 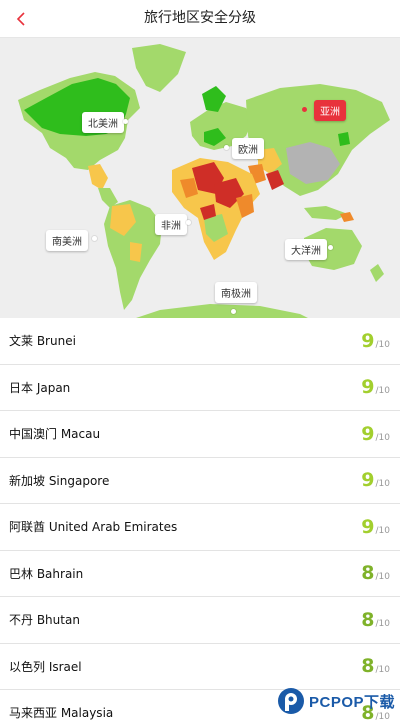 I want to click on list-item: 新加坡 Singapore 9/10, so click(x=200, y=481).